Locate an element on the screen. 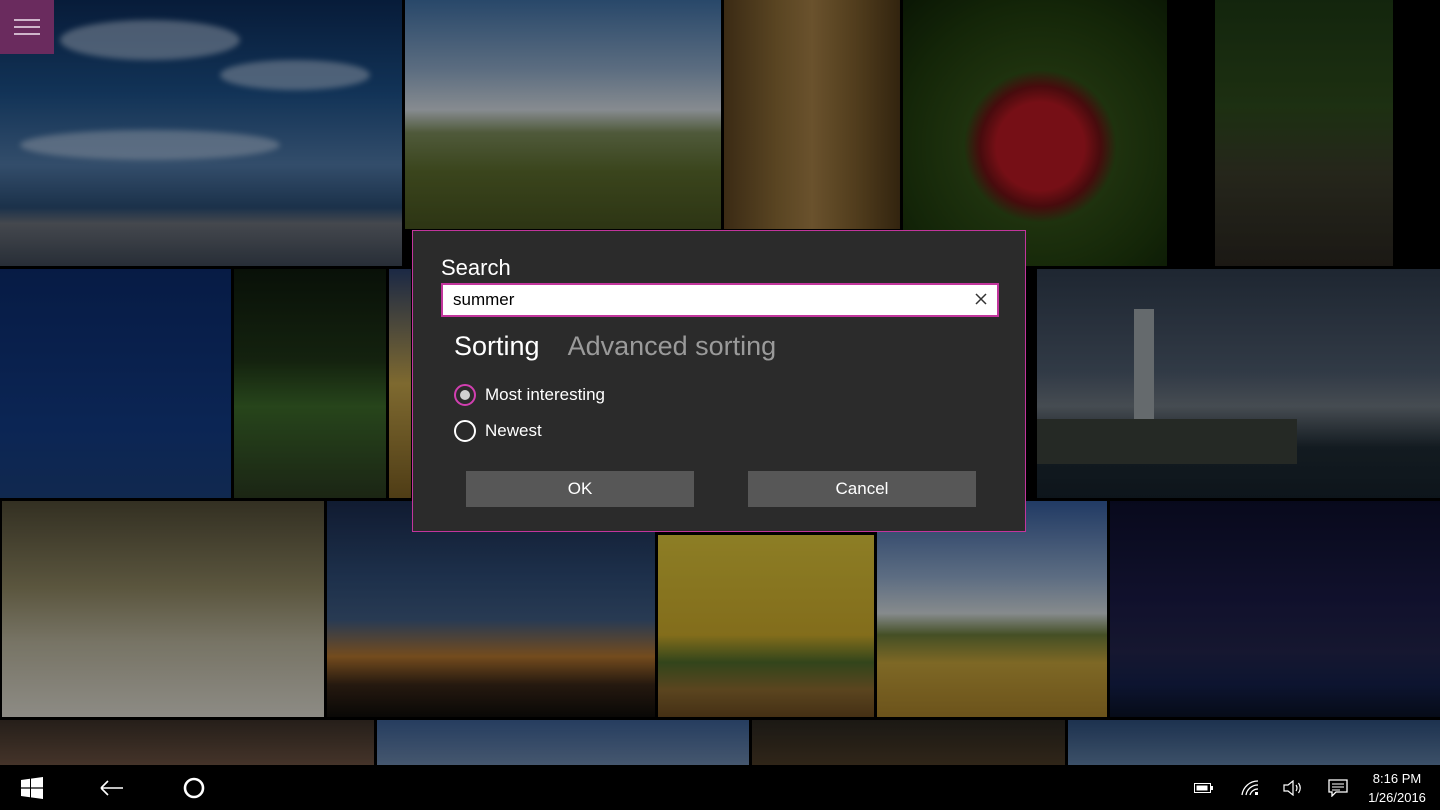  cortana-circle-icon is located at coordinates (194, 787).